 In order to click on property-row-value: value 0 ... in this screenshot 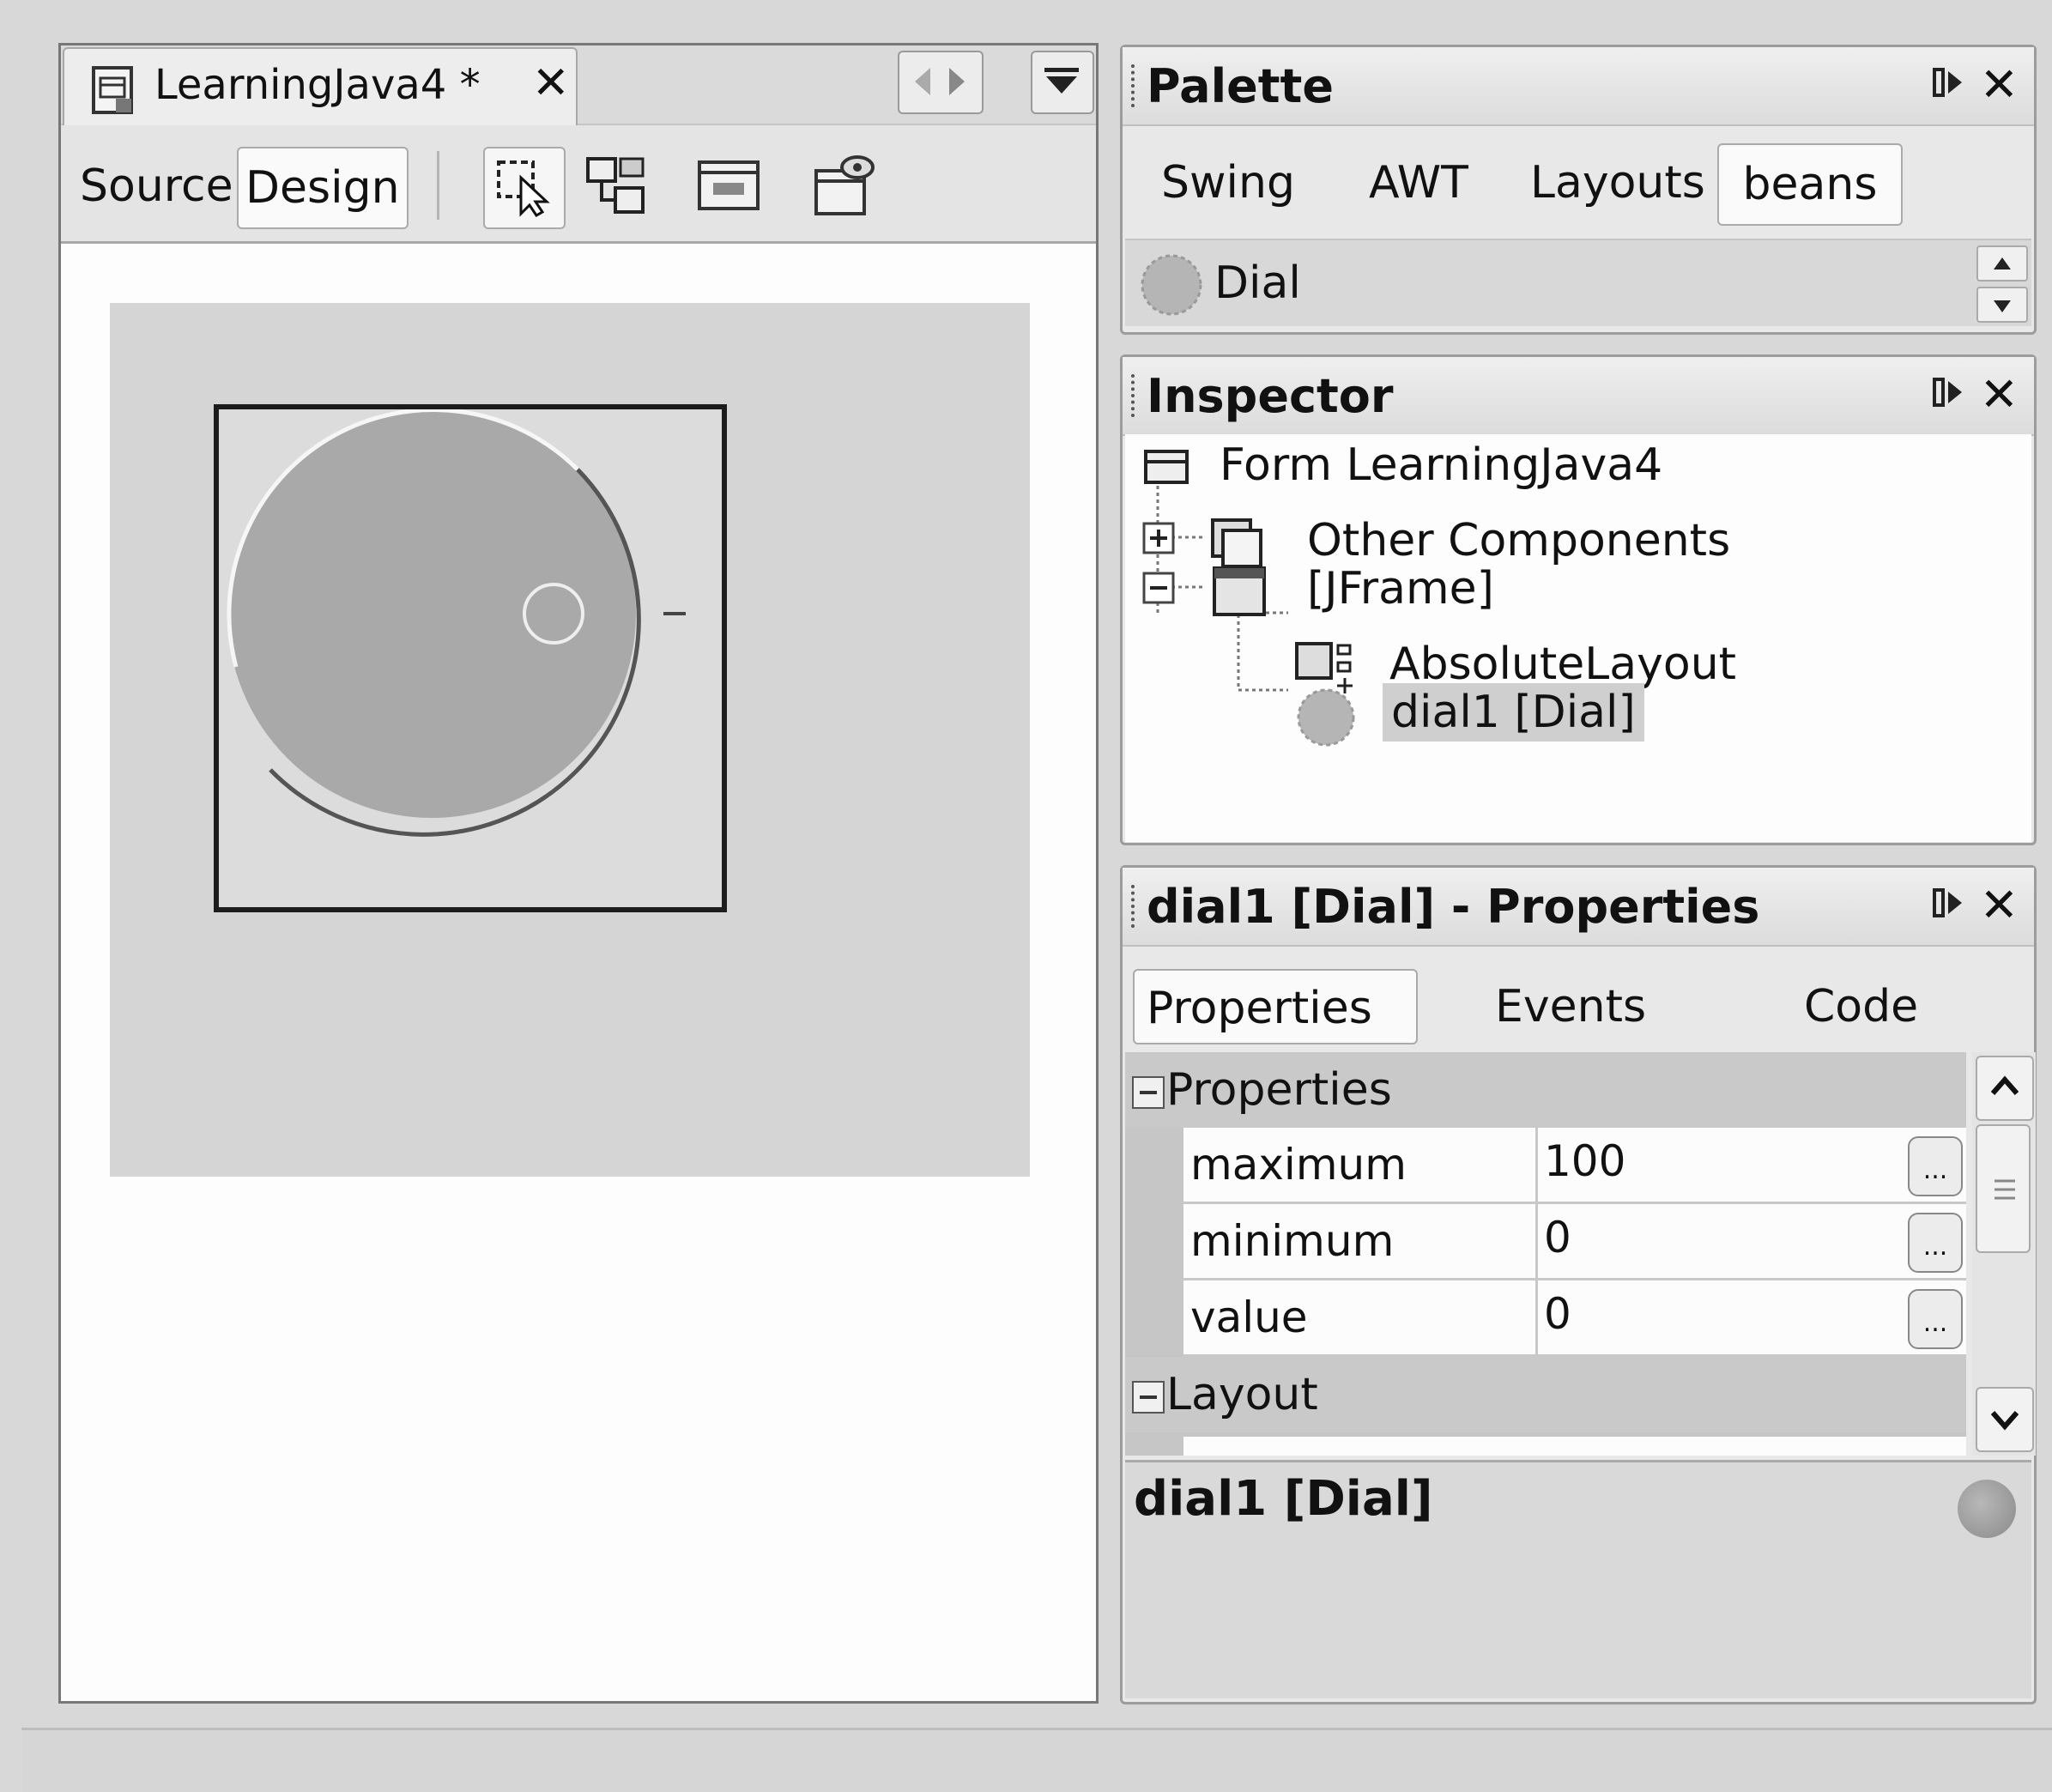, I will do `click(1575, 1318)`.